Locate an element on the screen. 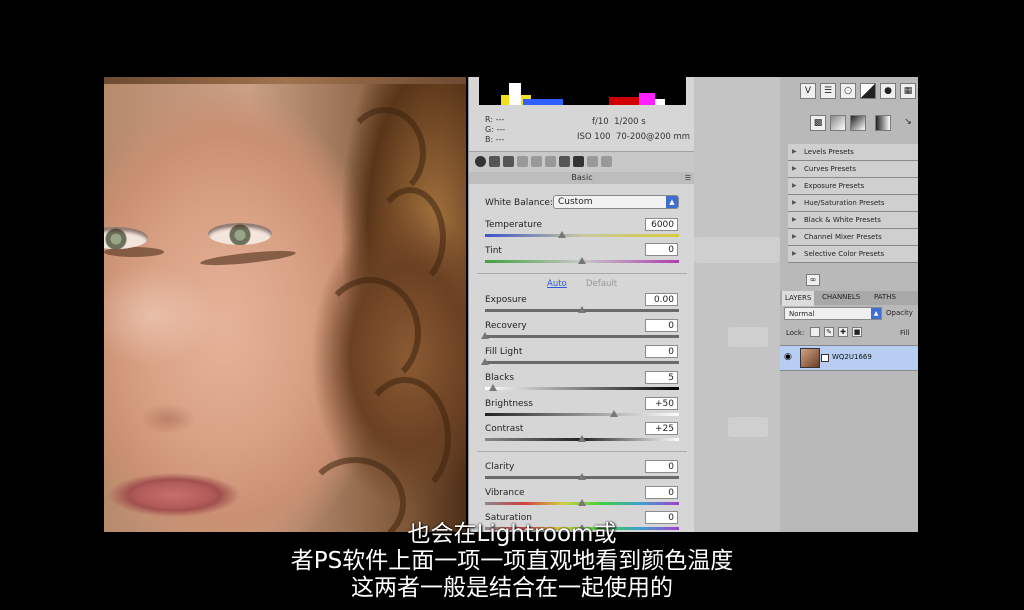  subtitle-line-3: 这两者一般是结合在一起使用的 is located at coordinates (512, 588).